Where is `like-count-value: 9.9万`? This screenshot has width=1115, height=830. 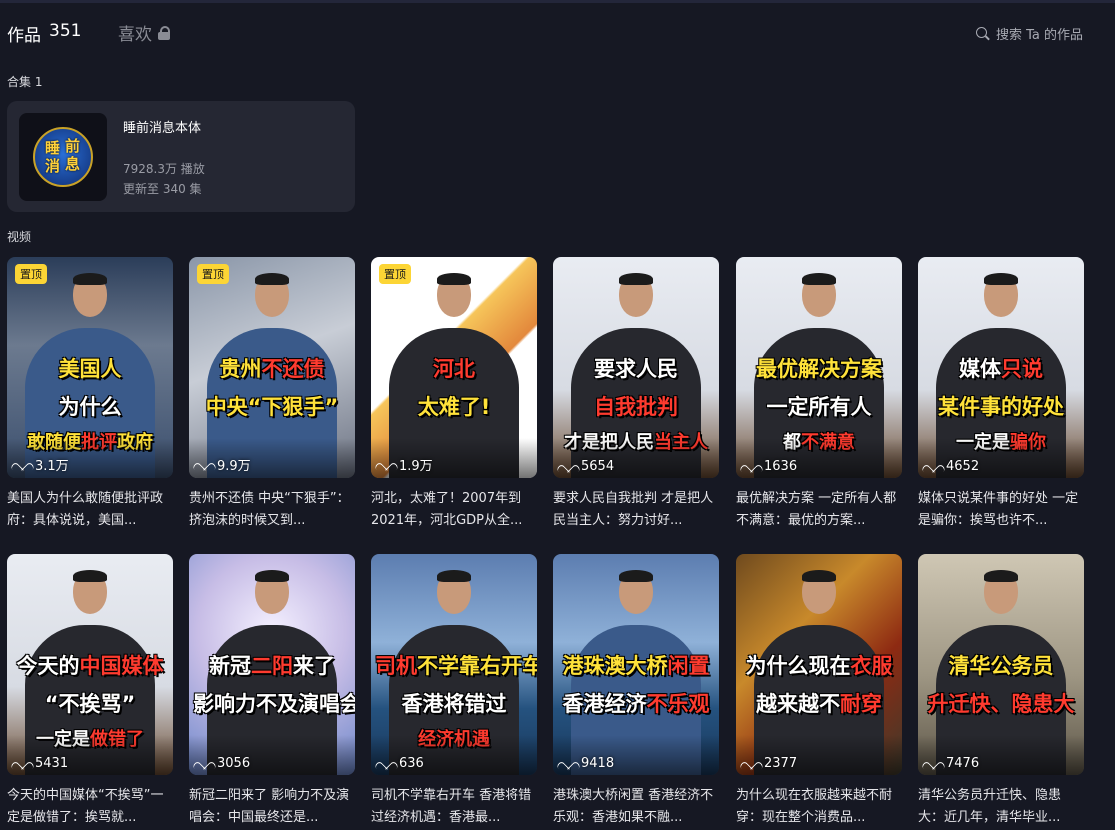 like-count-value: 9.9万 is located at coordinates (234, 466).